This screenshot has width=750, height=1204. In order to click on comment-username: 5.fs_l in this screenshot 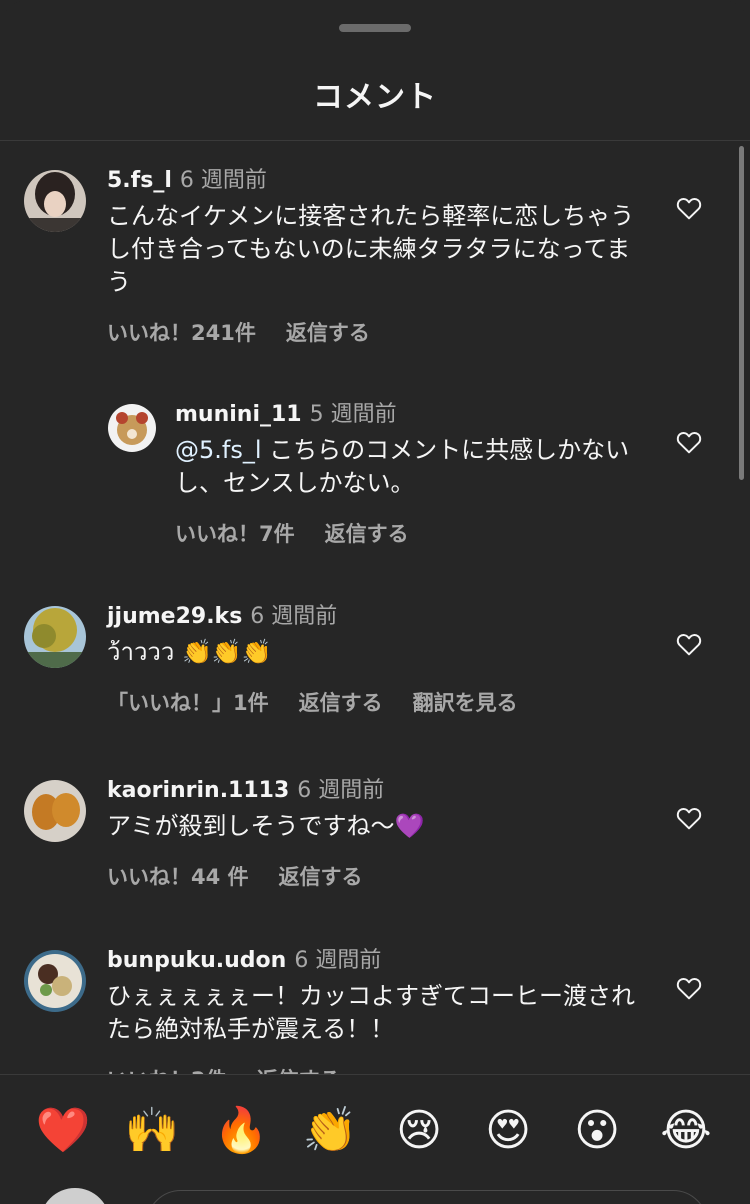, I will do `click(139, 180)`.